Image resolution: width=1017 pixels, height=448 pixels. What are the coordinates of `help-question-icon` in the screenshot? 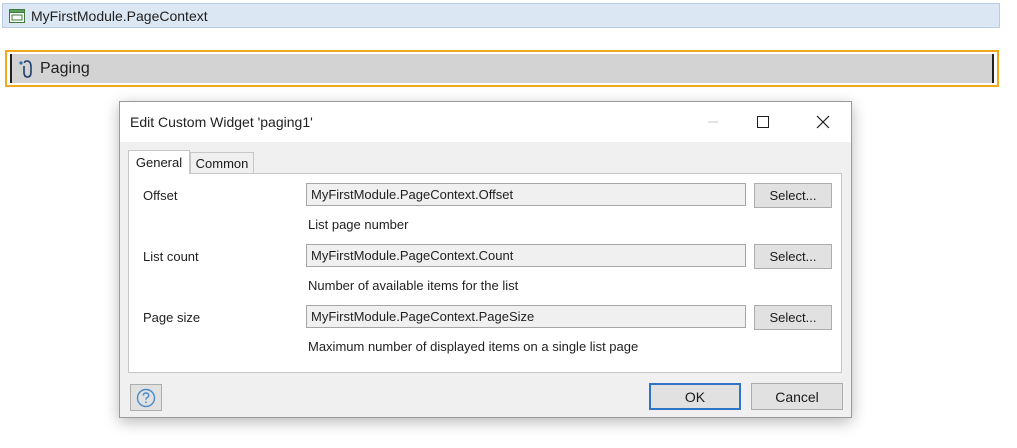 It's located at (146, 397).